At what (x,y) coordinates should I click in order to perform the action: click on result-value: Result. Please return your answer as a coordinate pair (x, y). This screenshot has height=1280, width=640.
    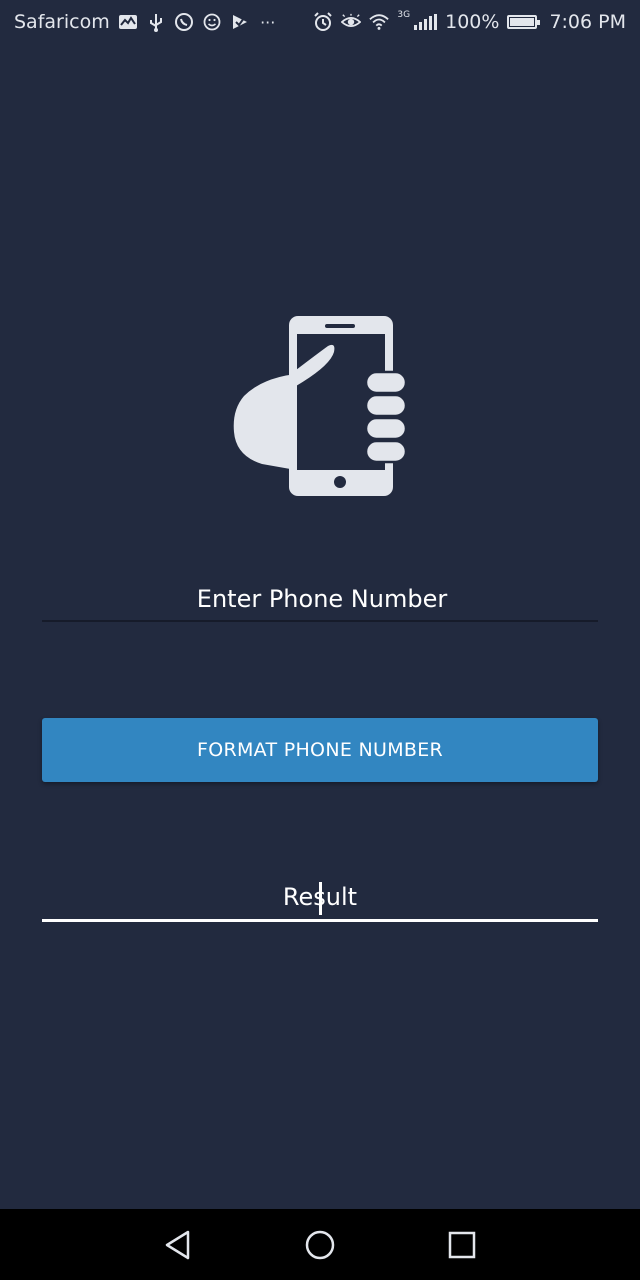
    Looking at the image, I should click on (320, 897).